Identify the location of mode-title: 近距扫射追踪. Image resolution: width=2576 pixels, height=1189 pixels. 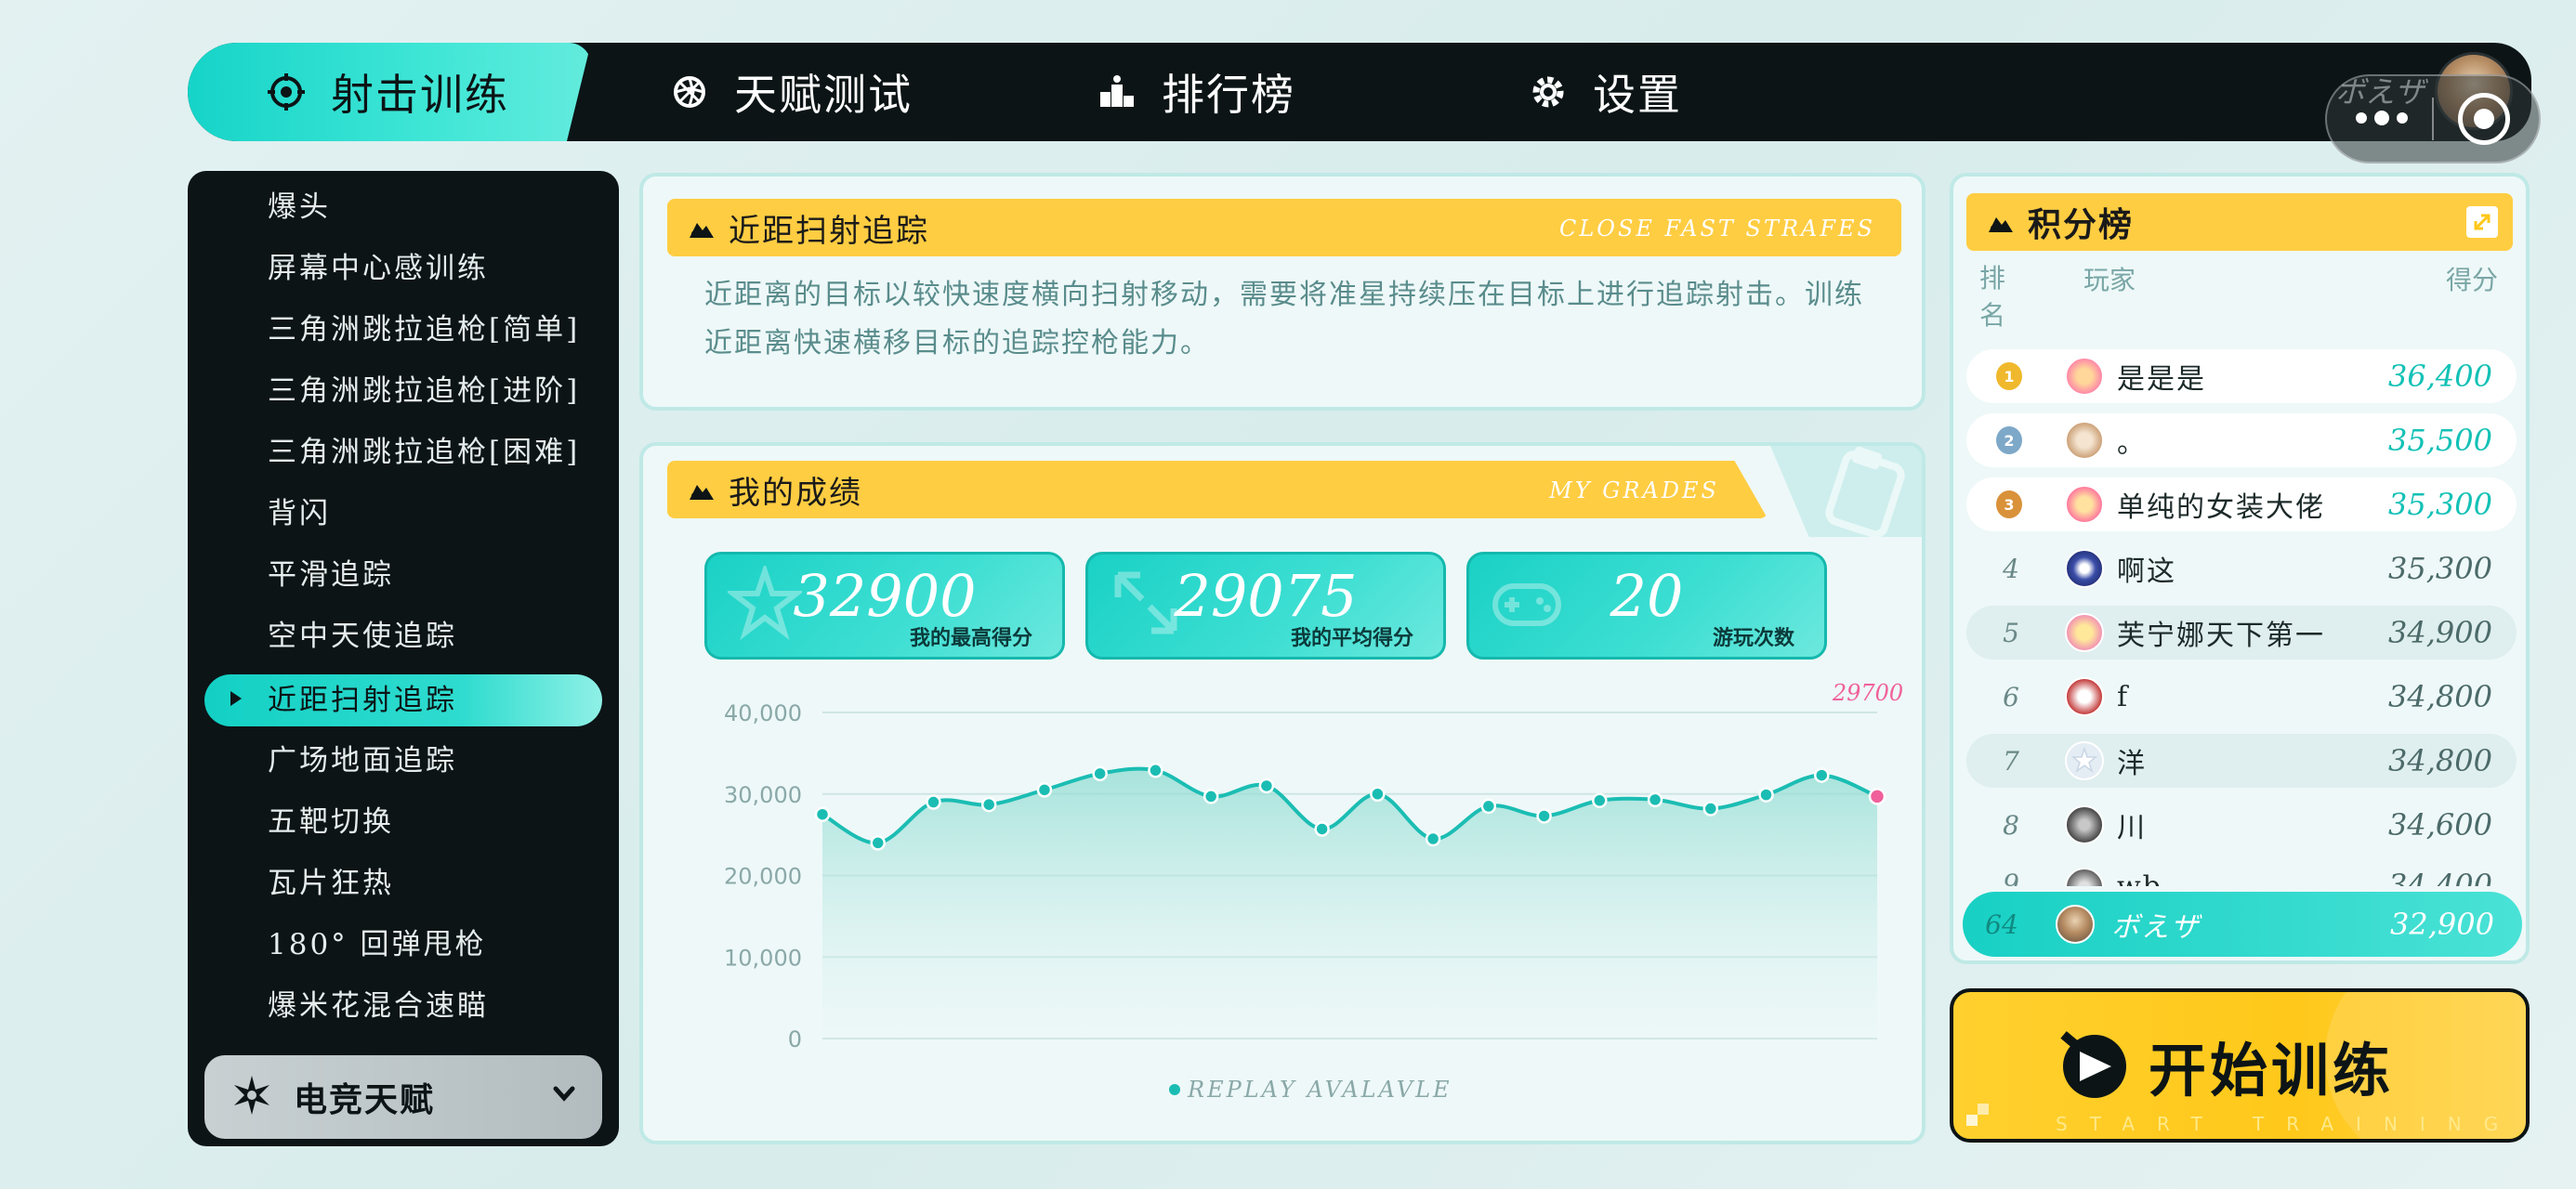
(829, 231).